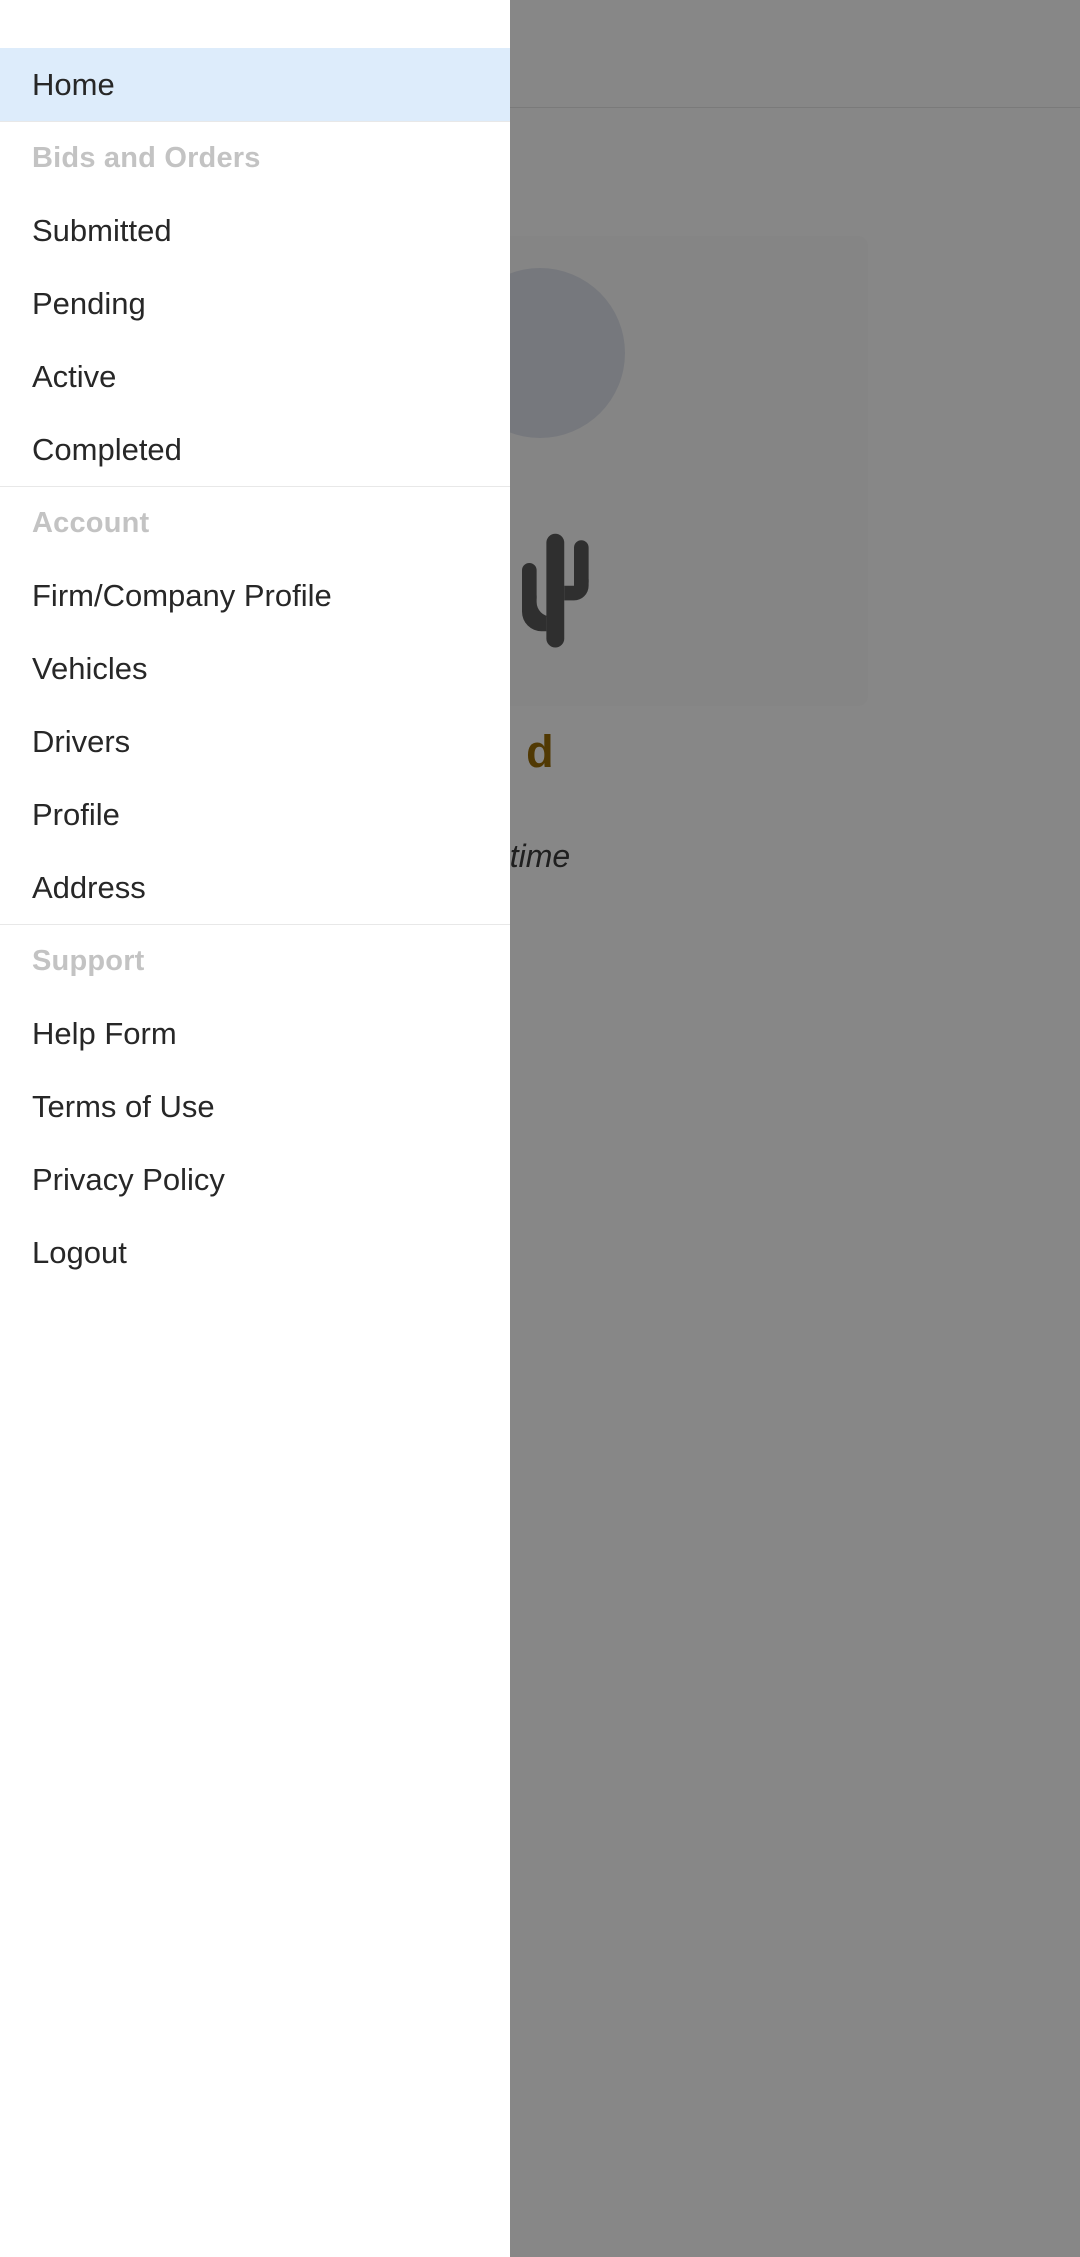 The height and width of the screenshot is (2257, 1080). I want to click on drawer-item-logout: Logout, so click(255, 1252).